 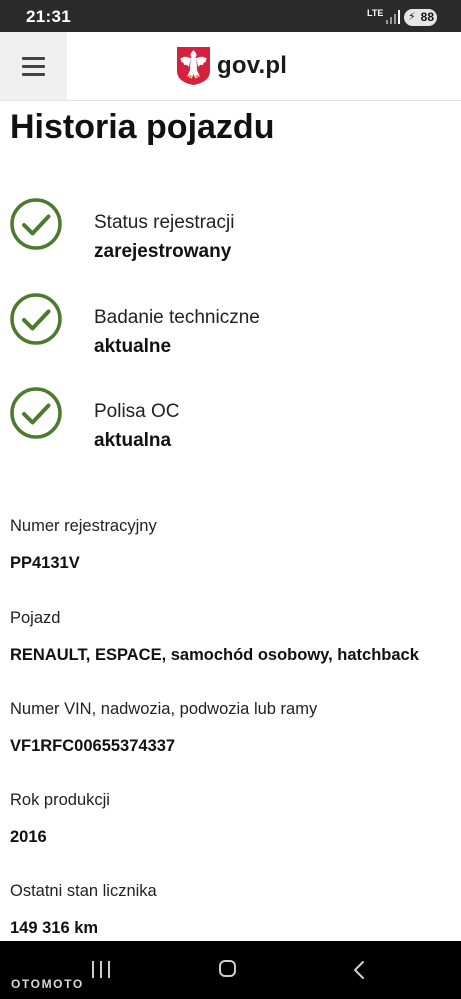 What do you see at coordinates (177, 317) in the screenshot?
I see `status-label: Badanie techniczne` at bounding box center [177, 317].